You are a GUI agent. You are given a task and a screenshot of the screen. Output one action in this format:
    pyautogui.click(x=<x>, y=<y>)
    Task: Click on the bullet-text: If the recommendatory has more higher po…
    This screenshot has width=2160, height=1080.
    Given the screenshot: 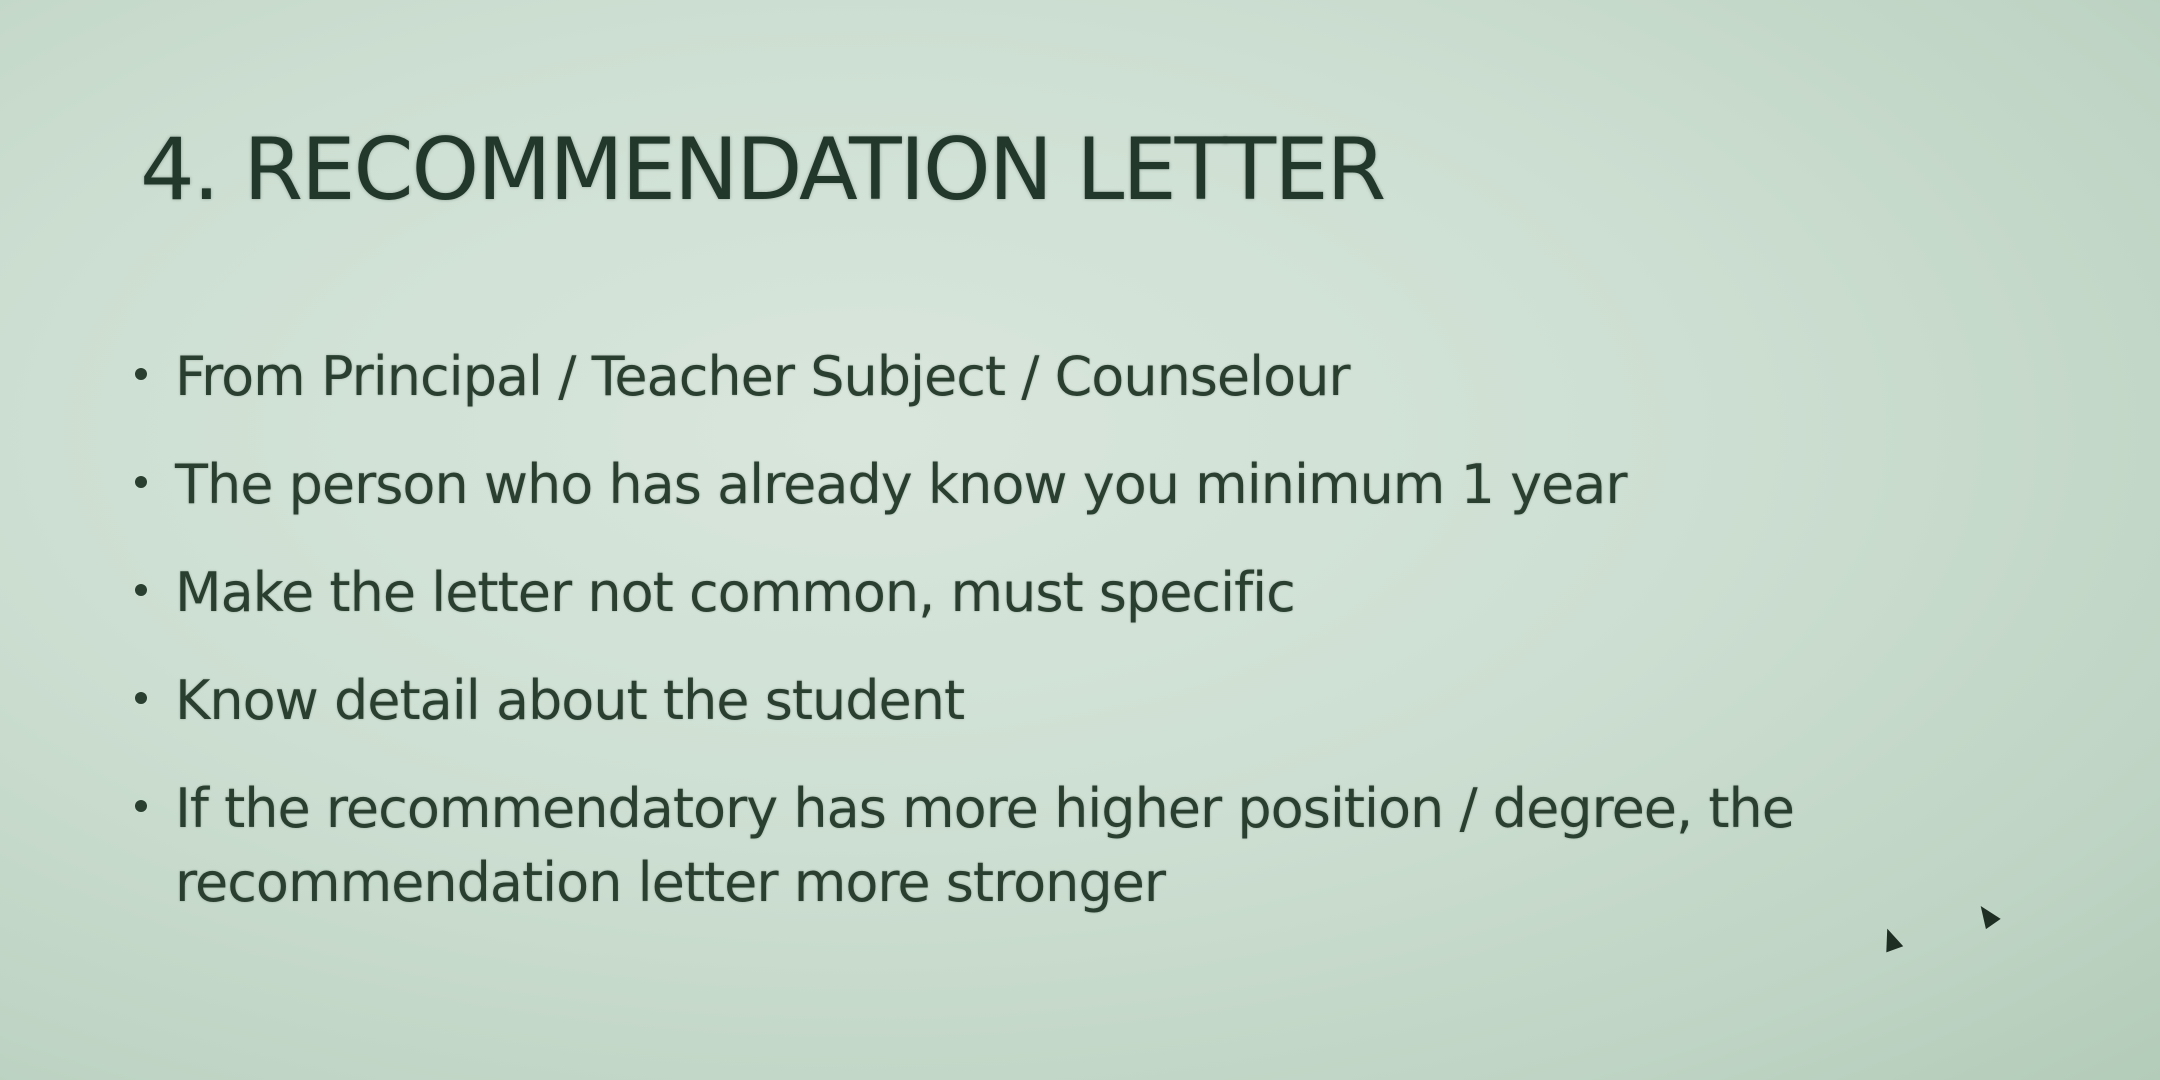 What is the action you would take?
    pyautogui.click(x=985, y=845)
    